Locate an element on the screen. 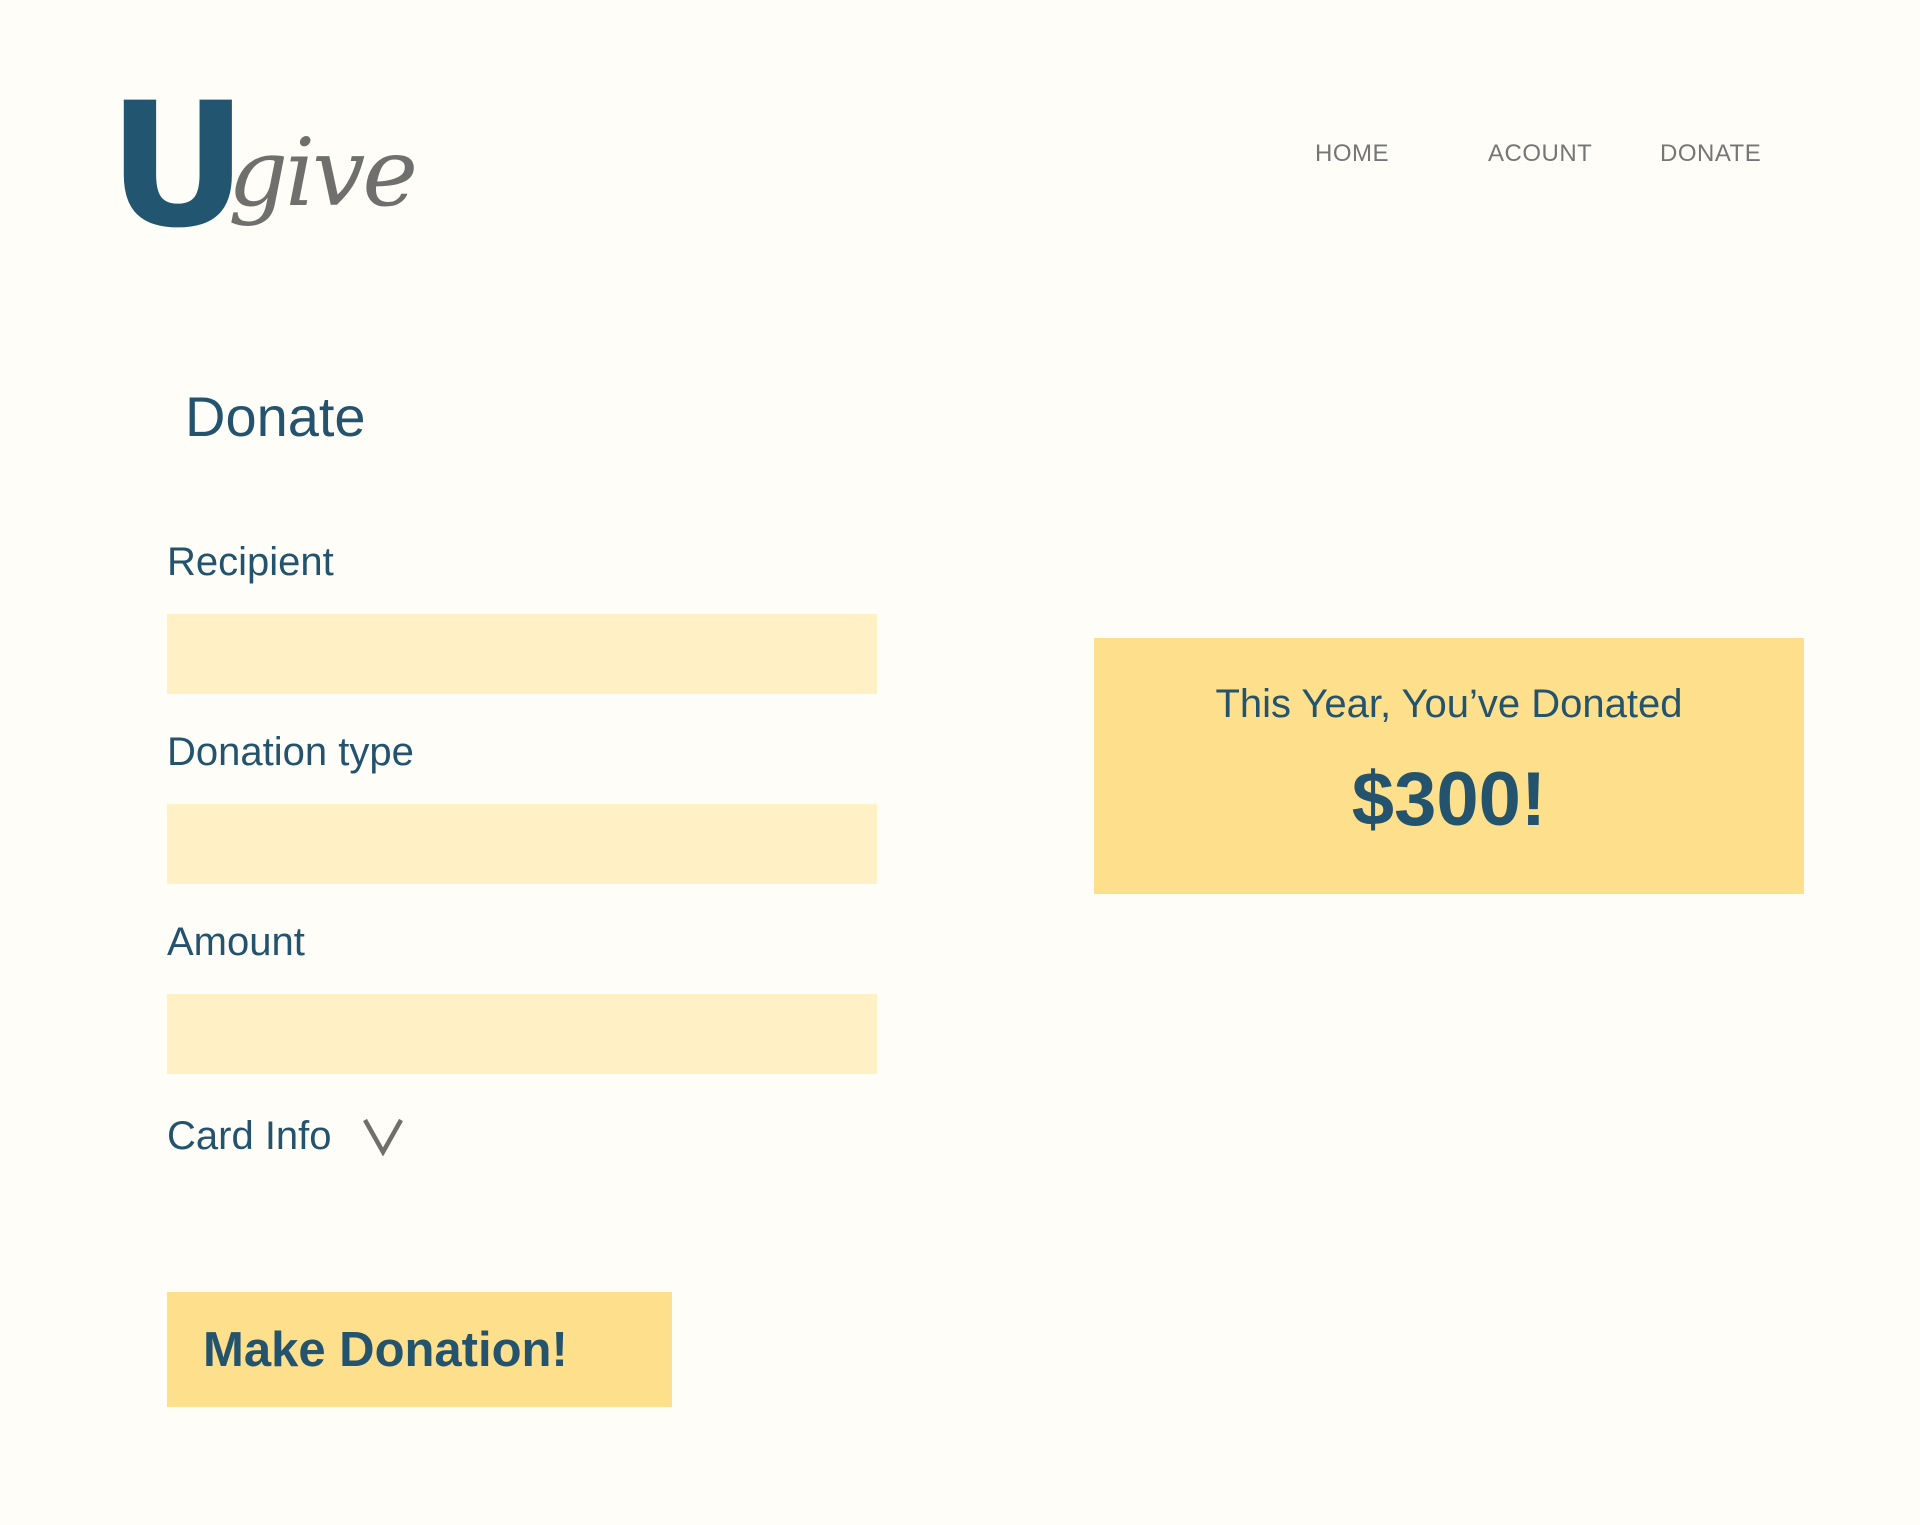  logo: U give is located at coordinates (263, 165).